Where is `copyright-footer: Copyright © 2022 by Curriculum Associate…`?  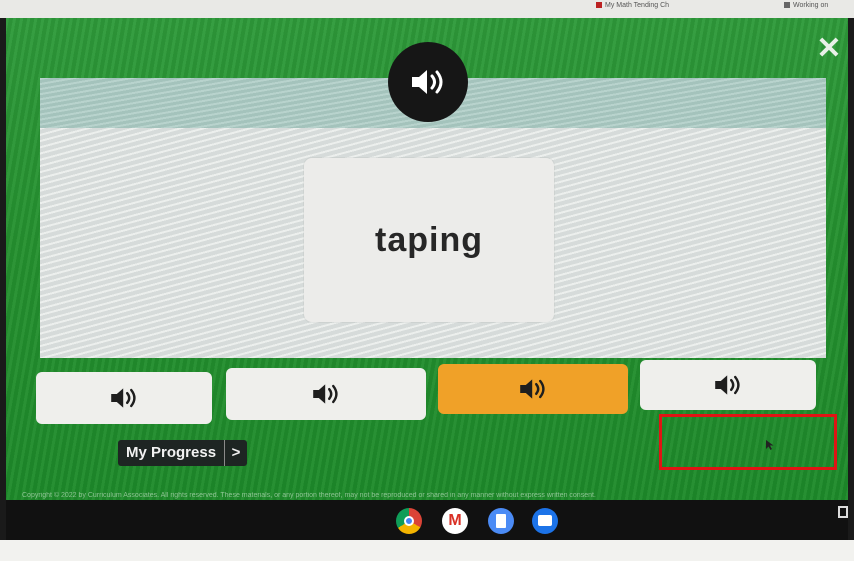
copyright-footer: Copyright © 2022 by Curriculum Associate… is located at coordinates (309, 495).